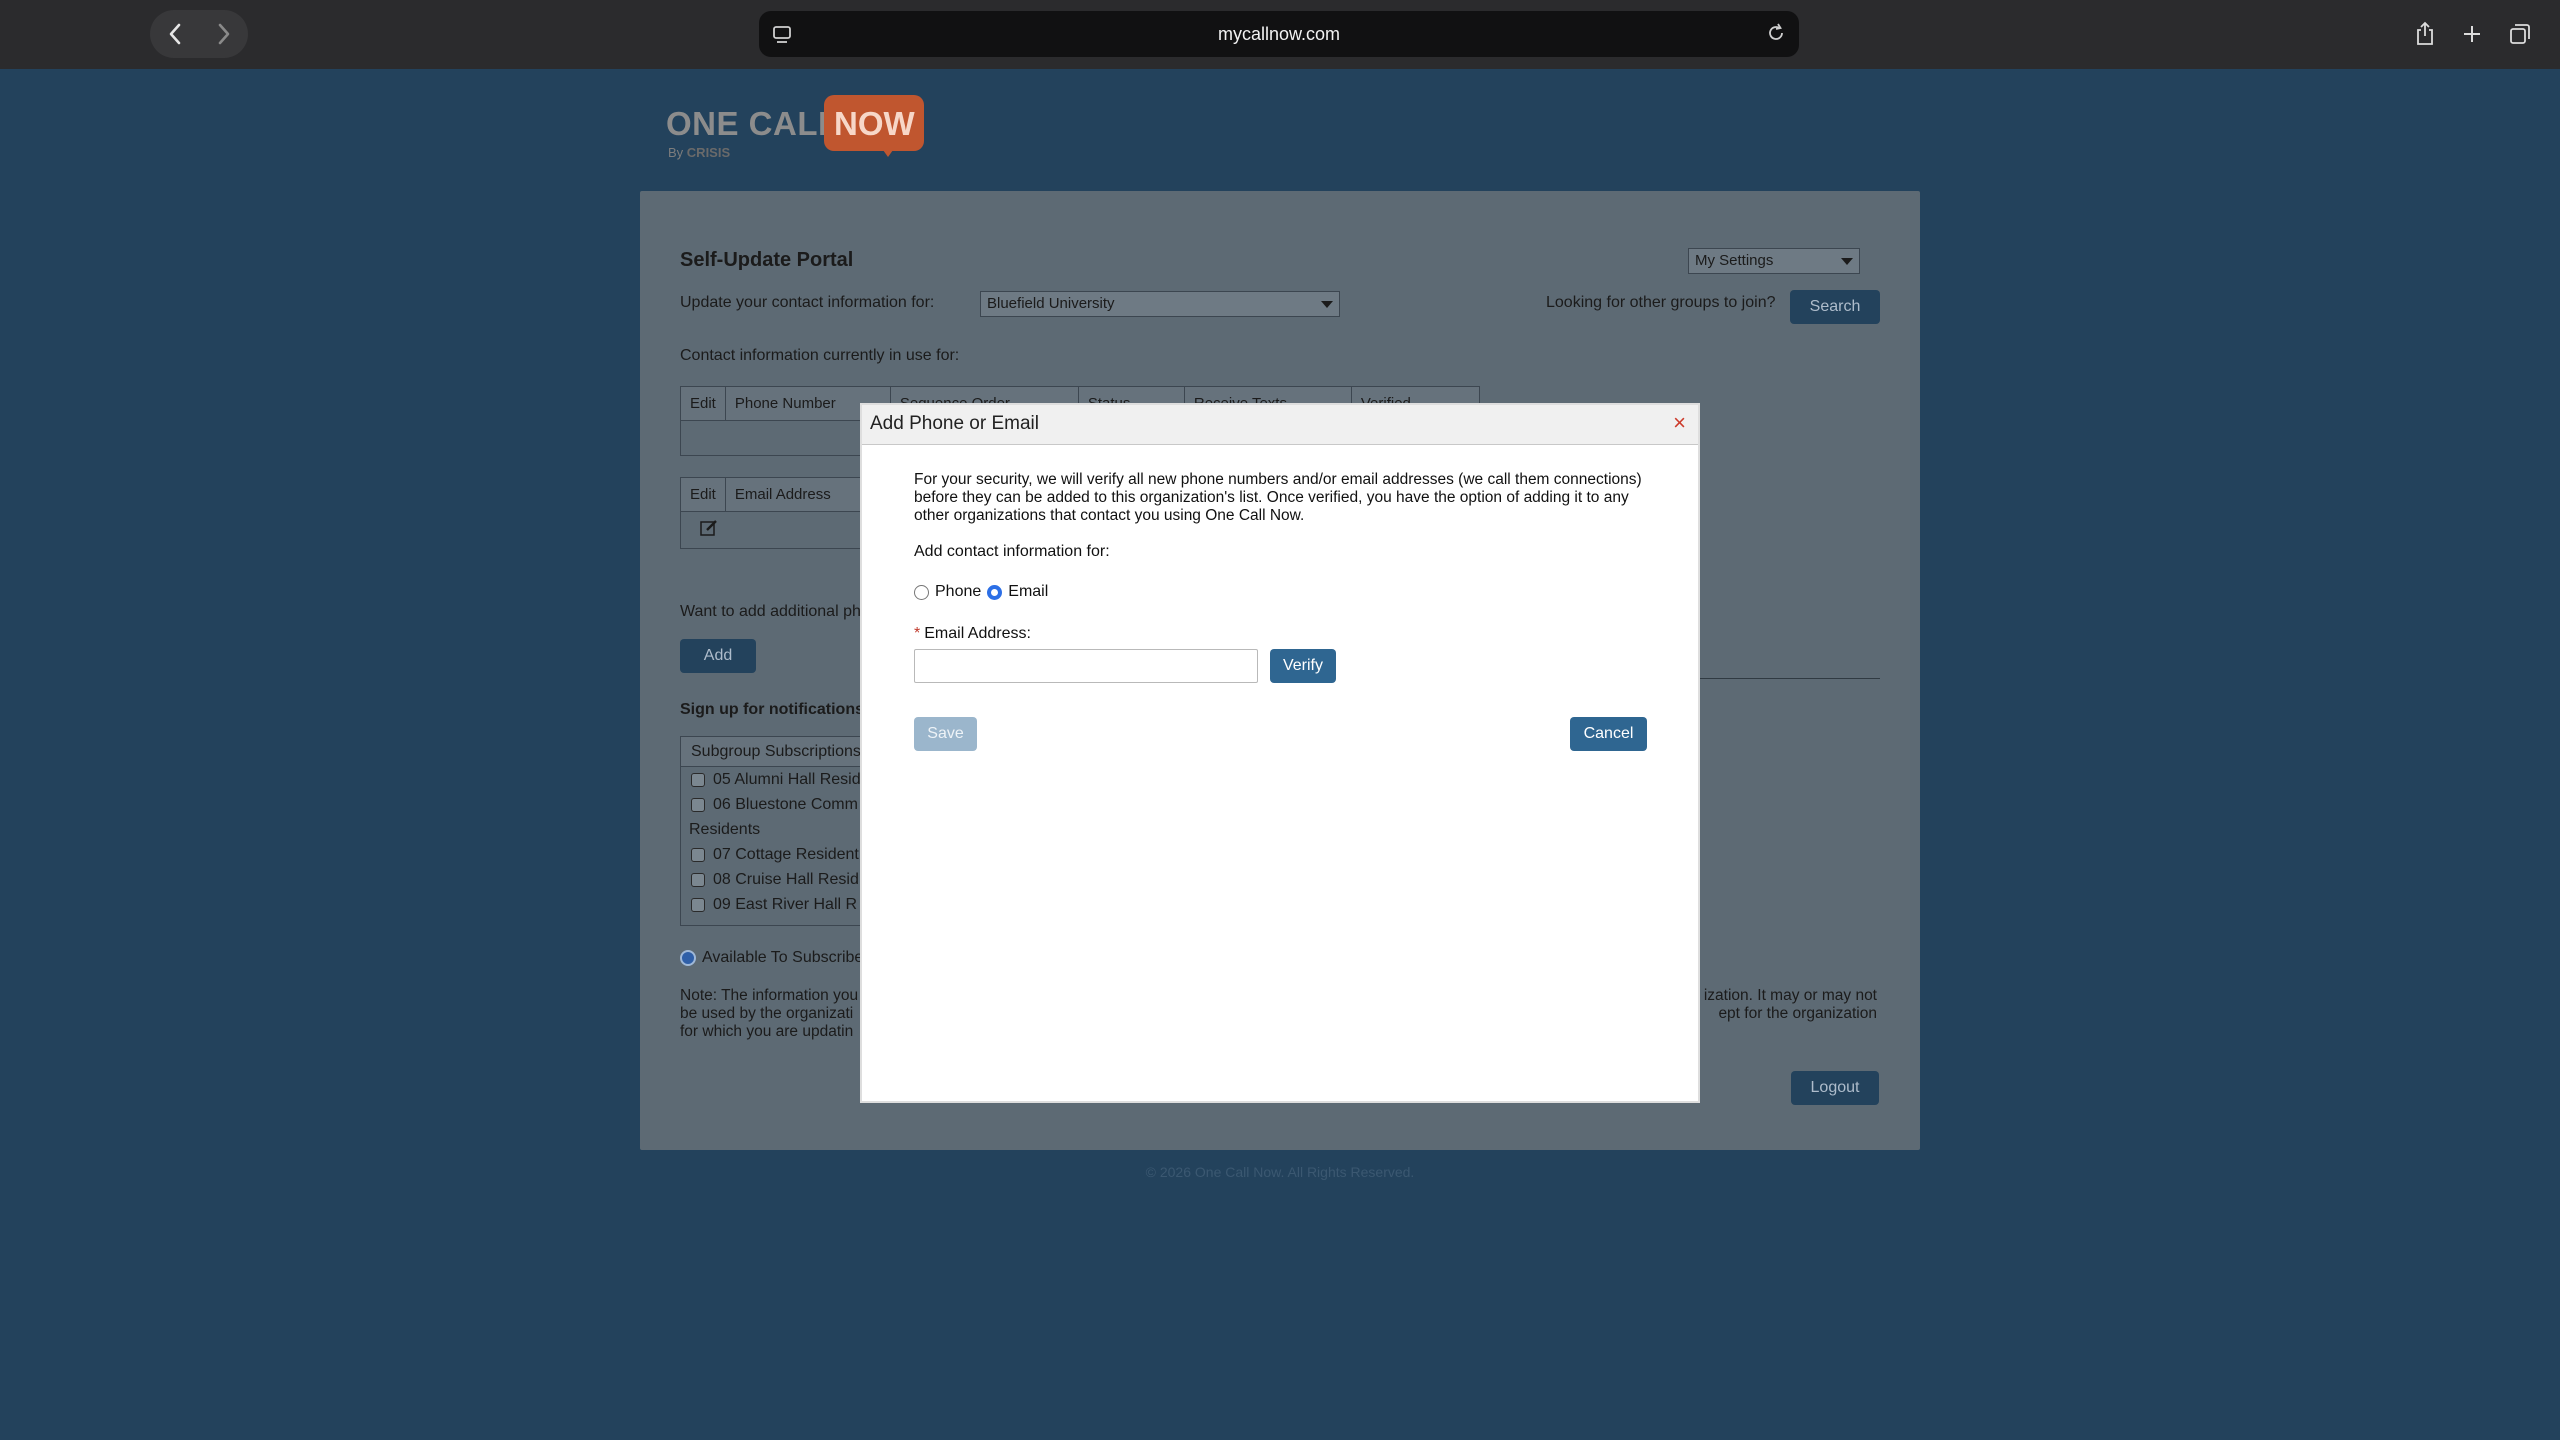 The height and width of the screenshot is (1440, 2560). I want to click on close-icon: ×, so click(1679, 423).